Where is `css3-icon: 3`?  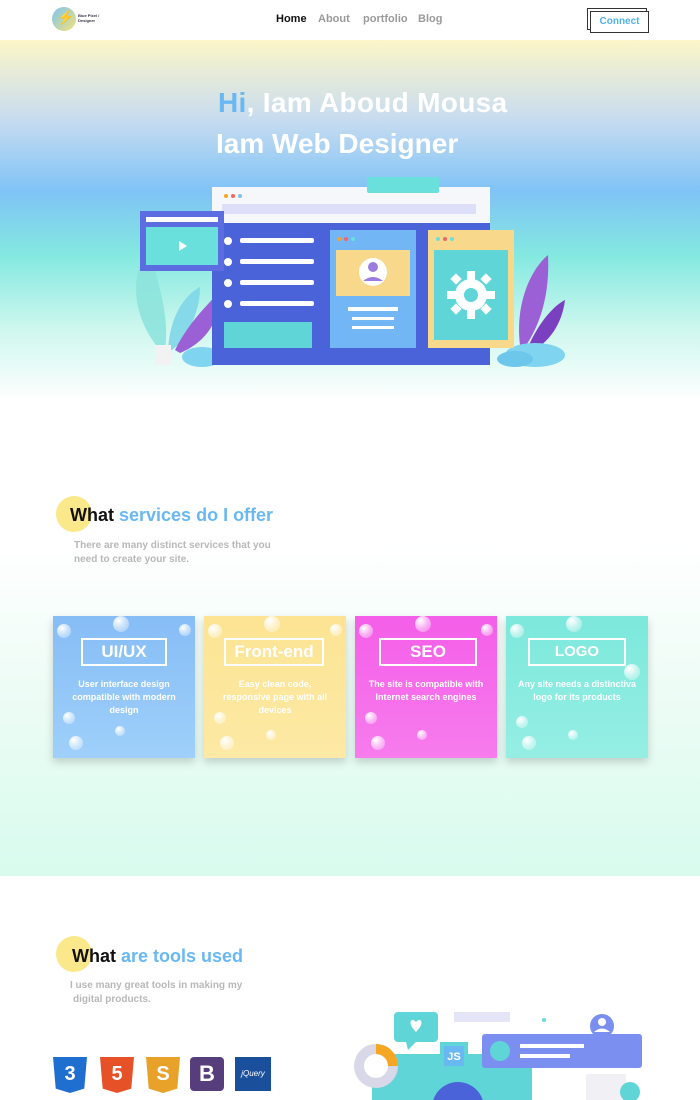 css3-icon: 3 is located at coordinates (70, 1075).